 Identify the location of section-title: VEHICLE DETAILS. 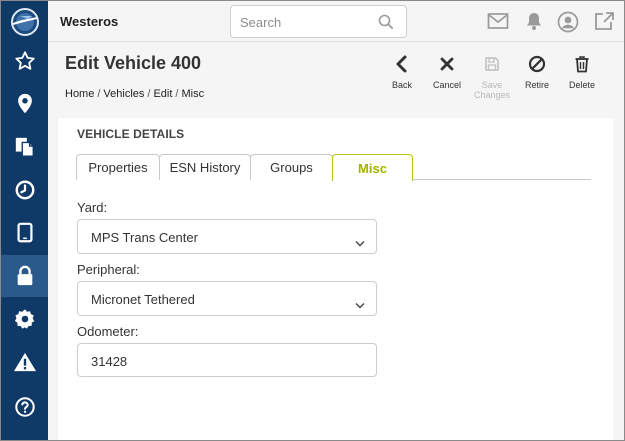
(131, 134).